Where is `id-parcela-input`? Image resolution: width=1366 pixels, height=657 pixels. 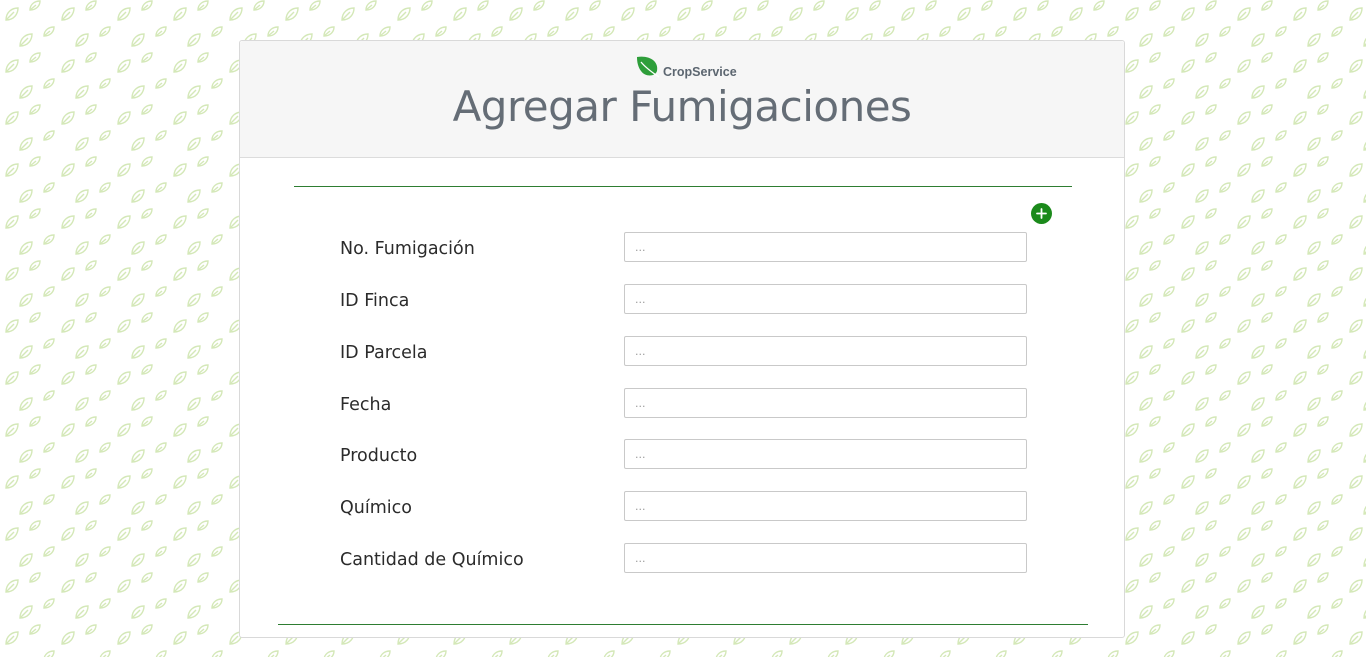
id-parcela-input is located at coordinates (825, 351).